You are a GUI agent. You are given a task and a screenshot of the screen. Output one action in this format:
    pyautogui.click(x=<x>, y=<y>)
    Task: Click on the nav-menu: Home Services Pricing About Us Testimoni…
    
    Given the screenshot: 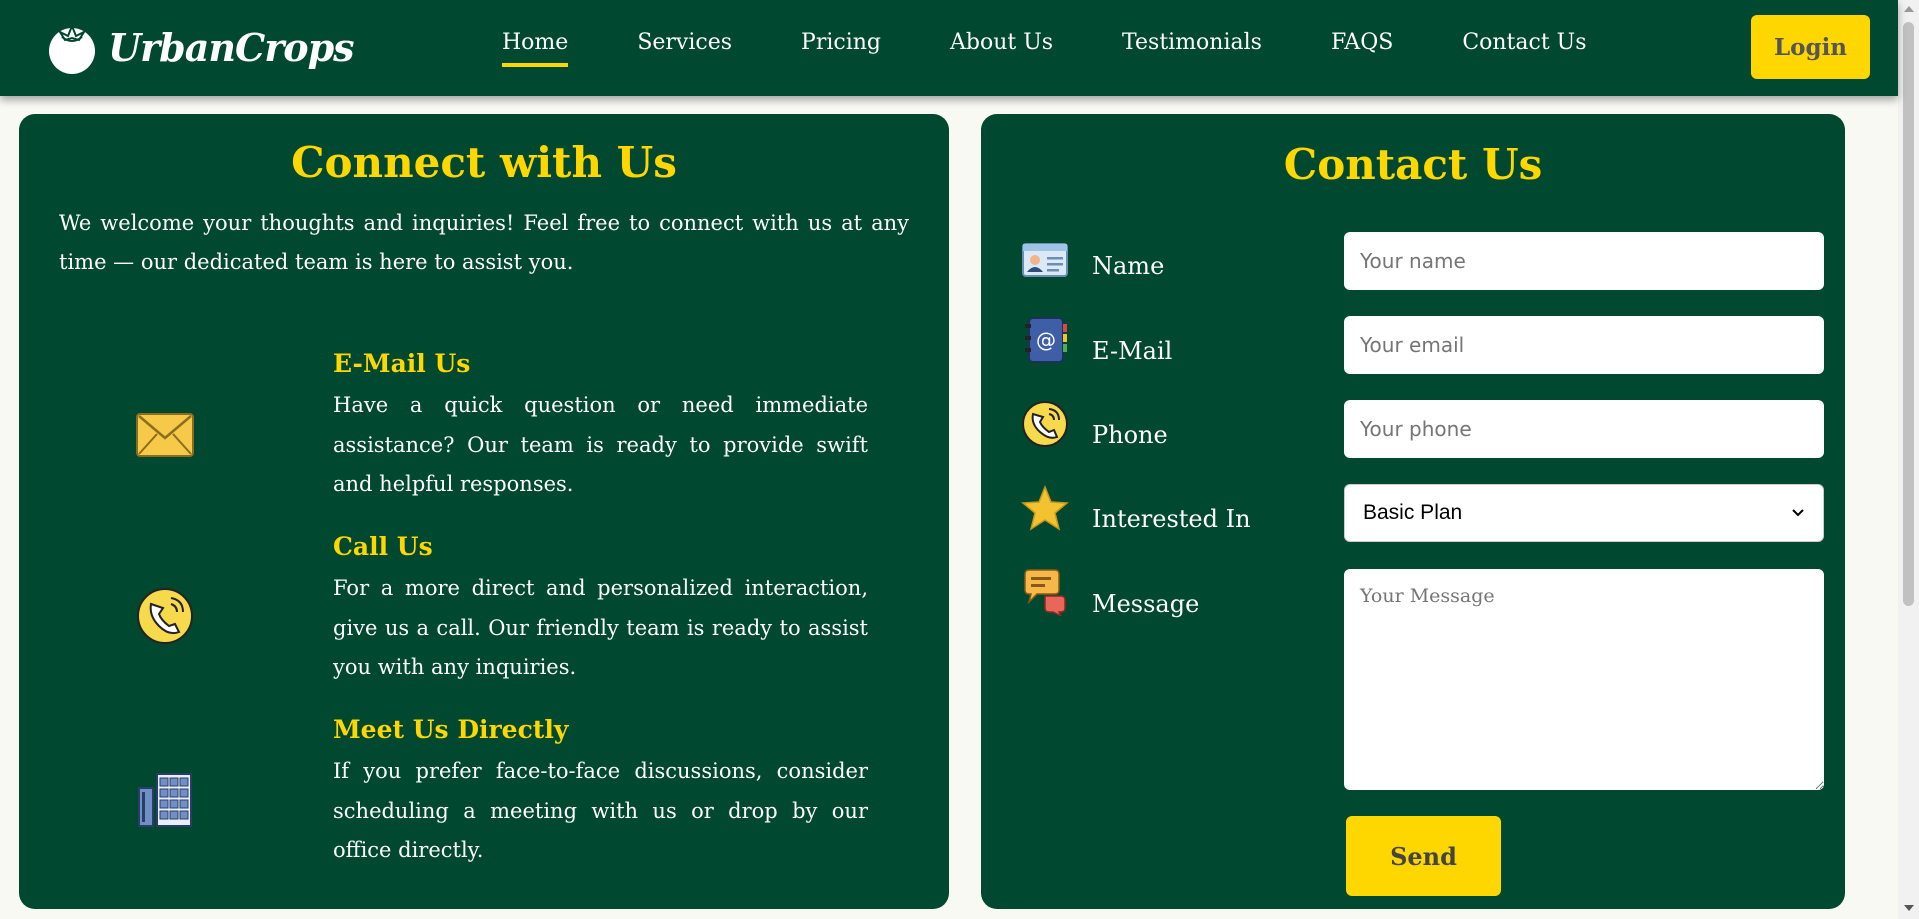 What is the action you would take?
    pyautogui.click(x=1079, y=48)
    